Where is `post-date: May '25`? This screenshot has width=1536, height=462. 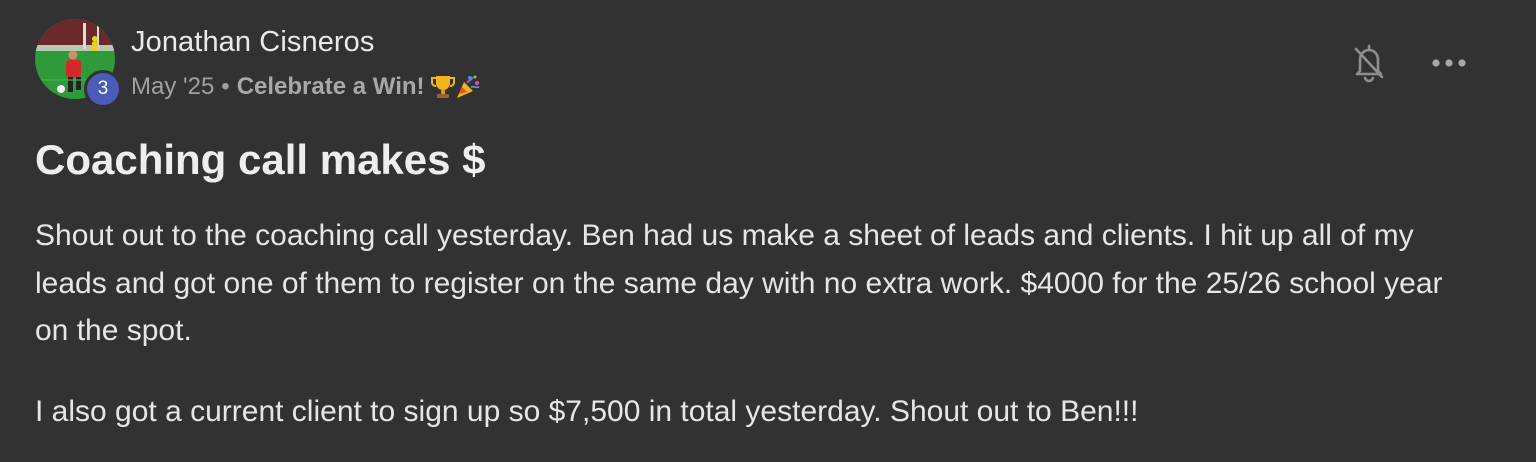 post-date: May '25 is located at coordinates (172, 87).